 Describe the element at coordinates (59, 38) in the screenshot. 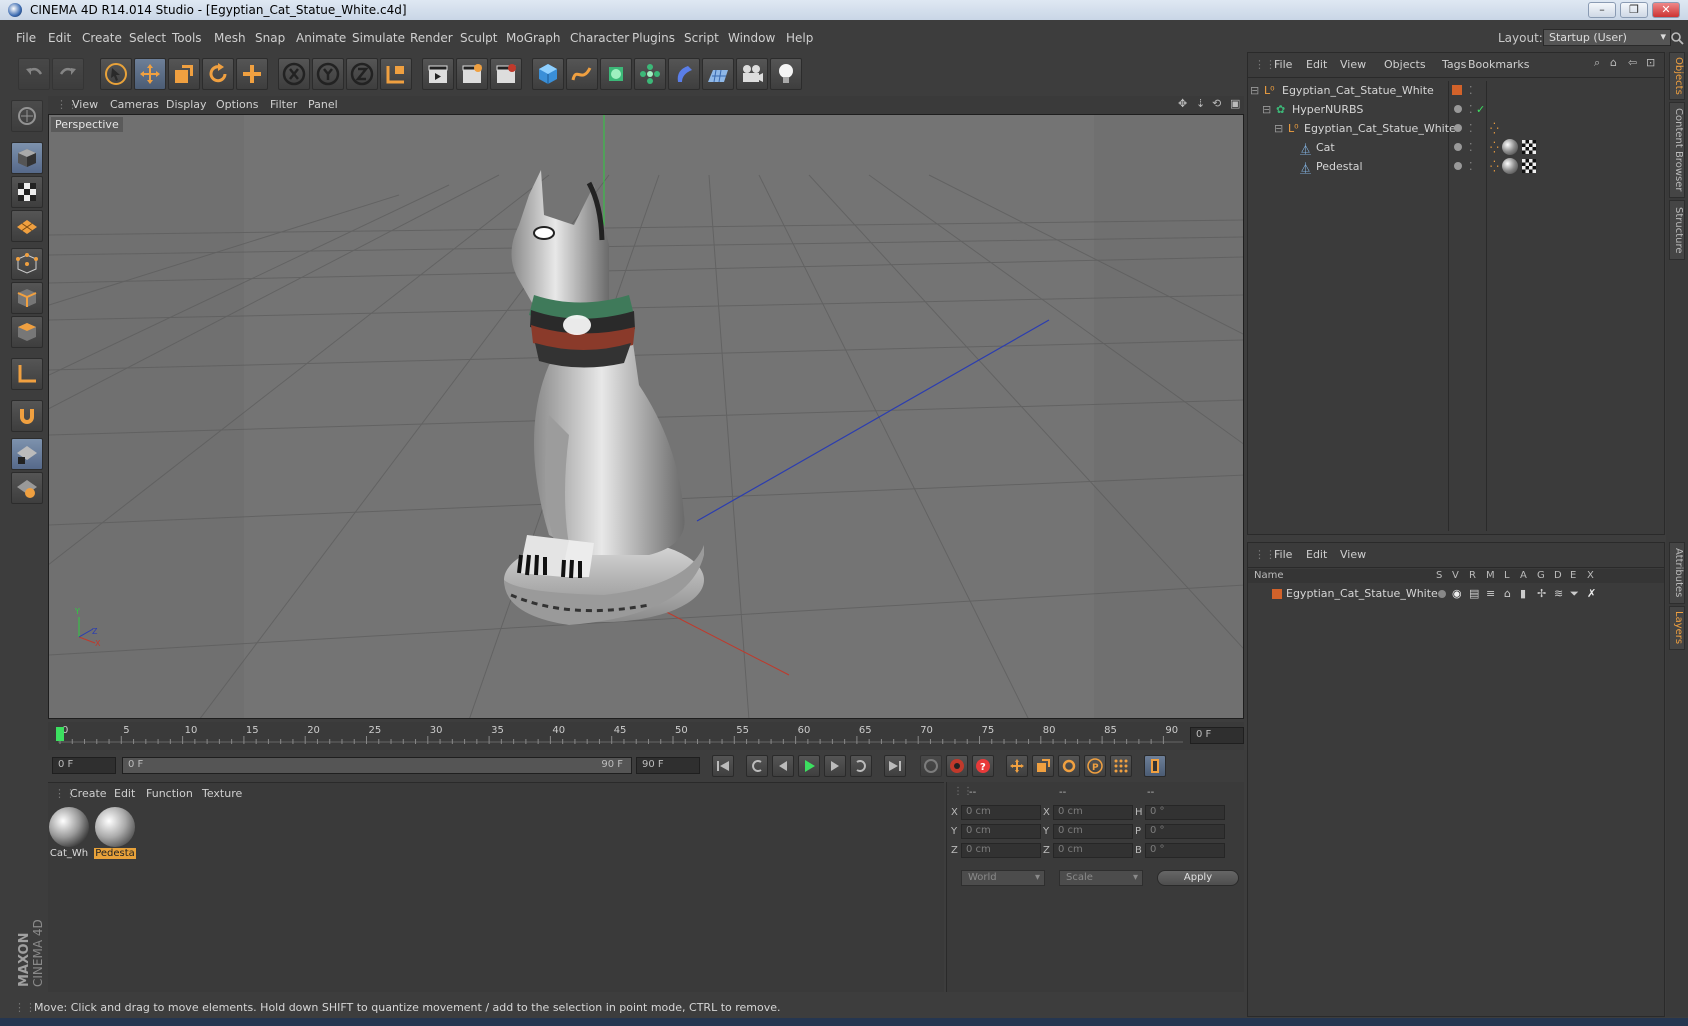

I see `menu-edit: Edit` at that location.